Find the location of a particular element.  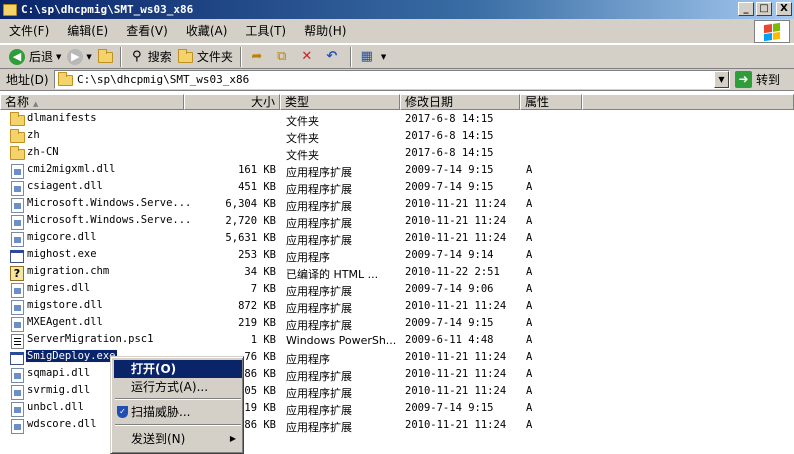

file-name: zh-CN is located at coordinates (43, 152).